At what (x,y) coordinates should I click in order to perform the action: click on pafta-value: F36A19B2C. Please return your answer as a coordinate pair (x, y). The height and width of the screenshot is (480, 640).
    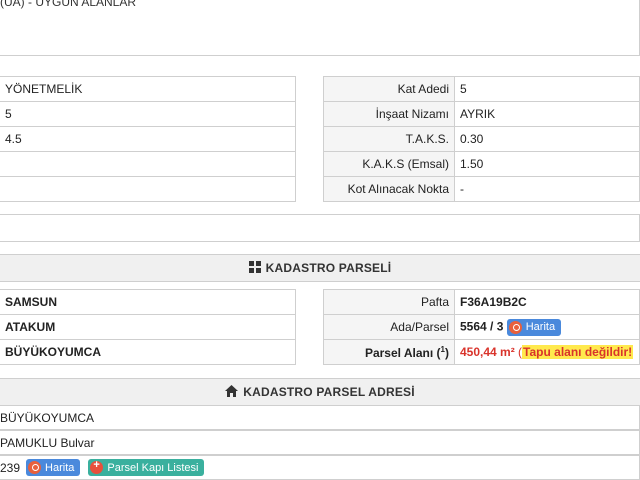
    Looking at the image, I should click on (547, 302).